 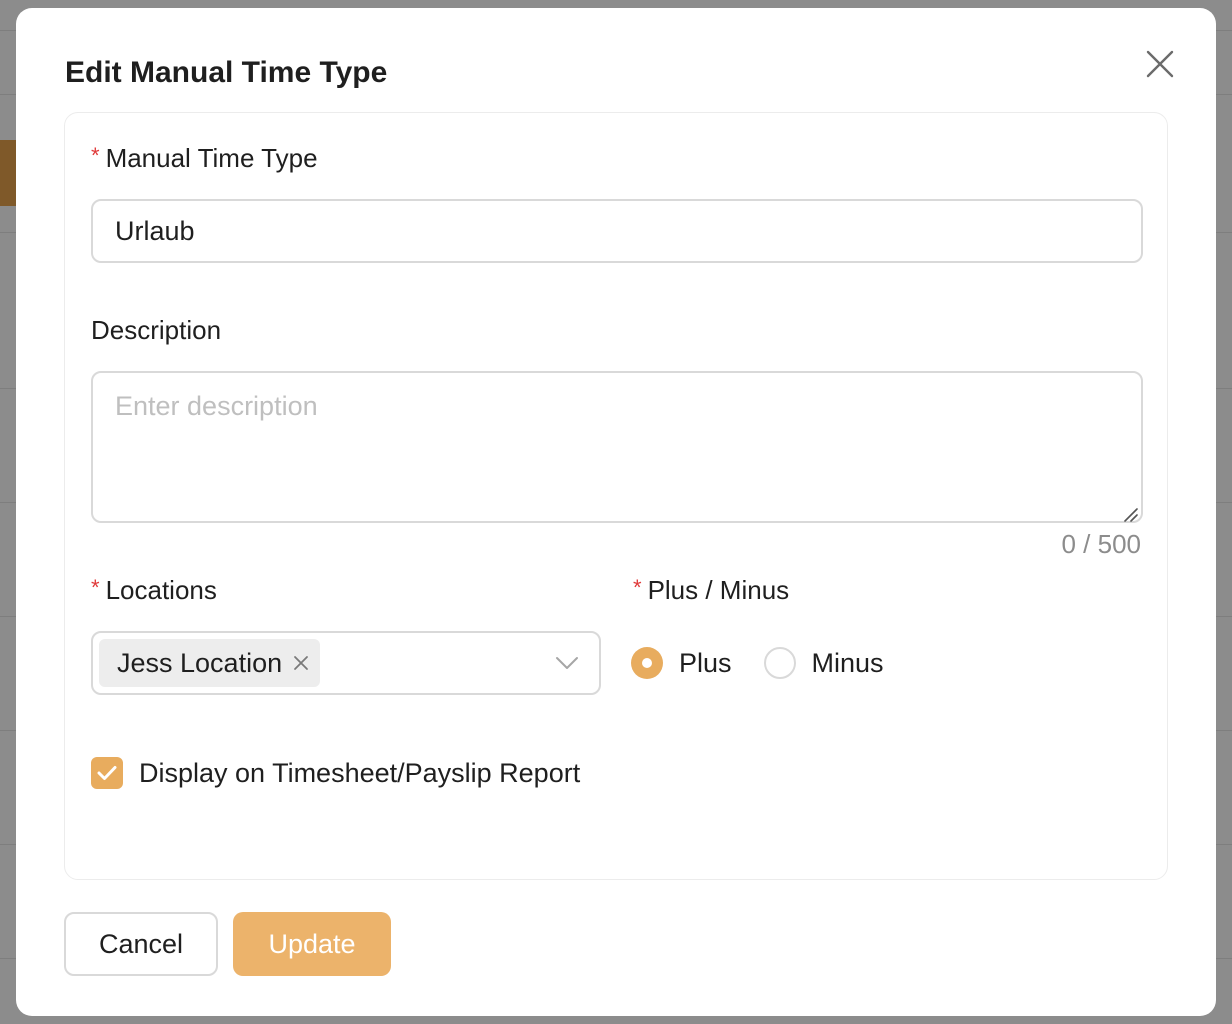 I want to click on manual-time-type-label-text: Manual Time Type, so click(x=211, y=158).